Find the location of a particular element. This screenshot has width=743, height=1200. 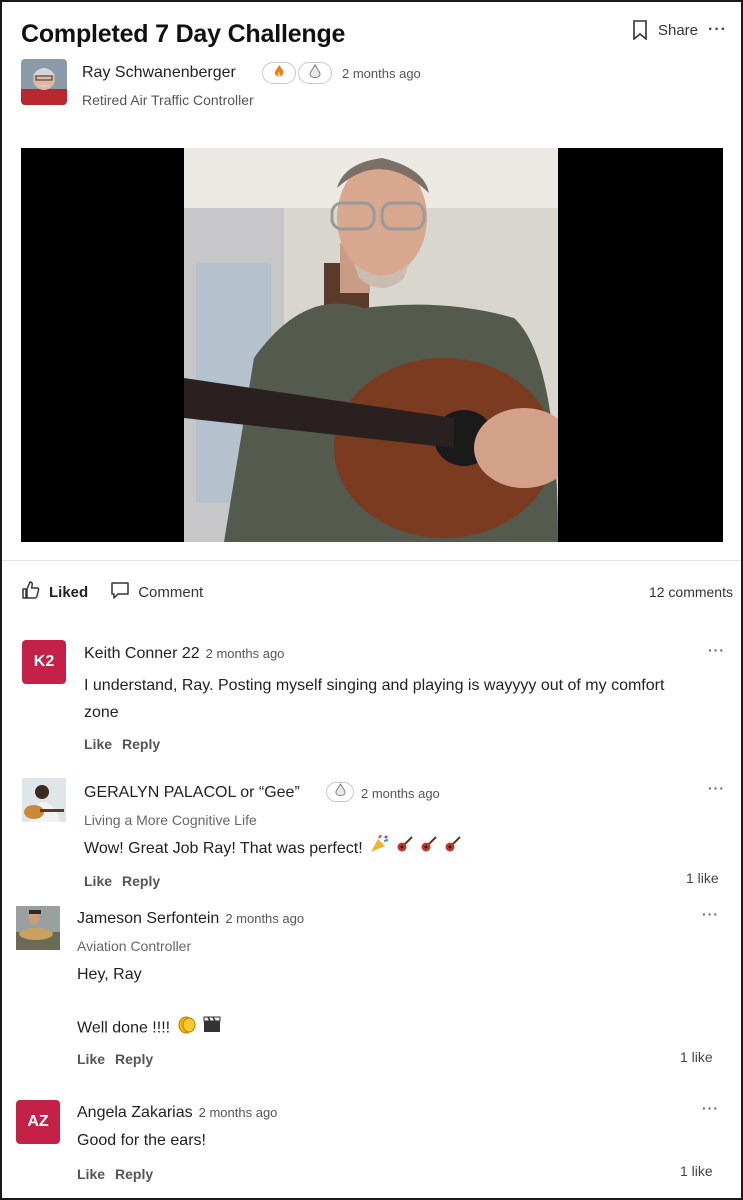

commenter-name: GERALYN PALACOL or “Gee” is located at coordinates (192, 792).